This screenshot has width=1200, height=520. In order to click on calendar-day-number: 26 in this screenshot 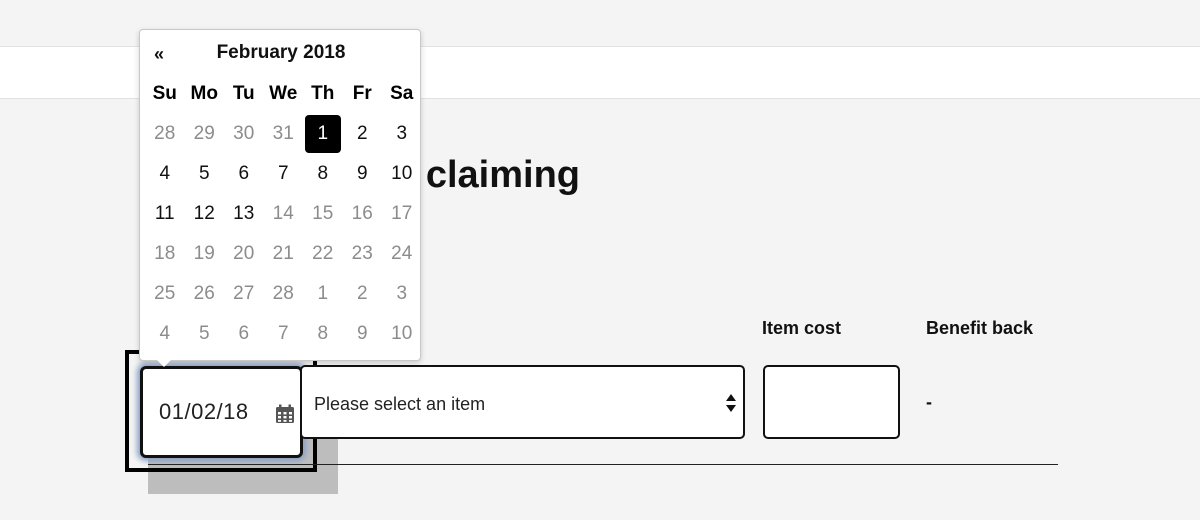, I will do `click(204, 293)`.